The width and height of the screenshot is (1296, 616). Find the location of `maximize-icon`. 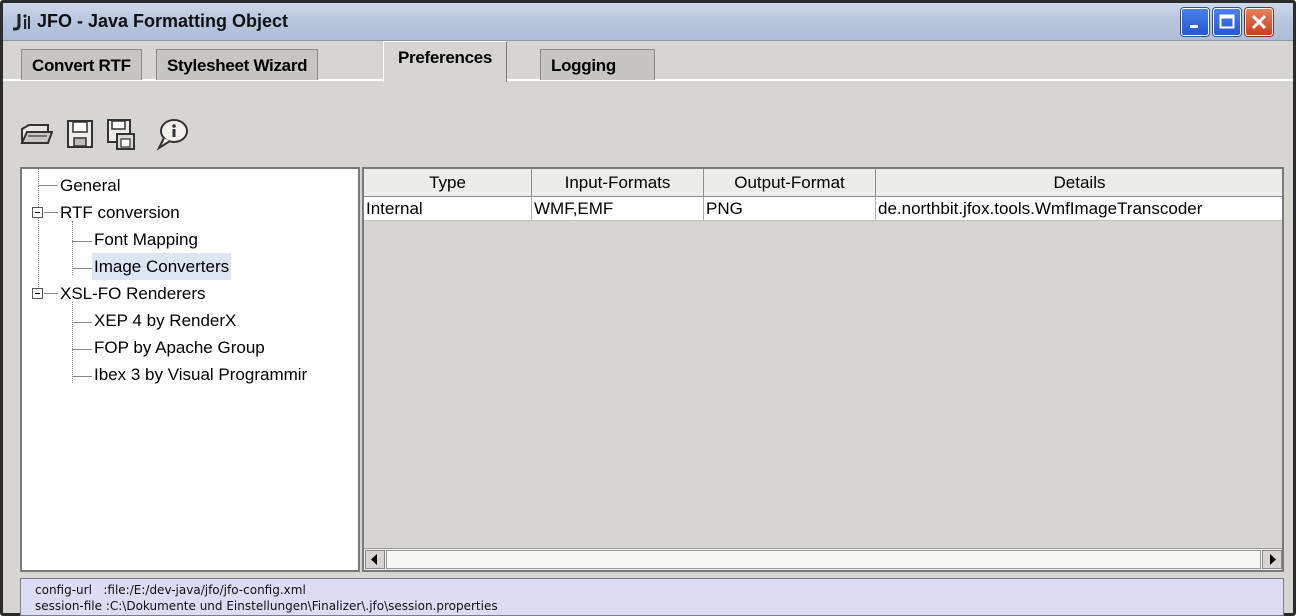

maximize-icon is located at coordinates (1227, 21).